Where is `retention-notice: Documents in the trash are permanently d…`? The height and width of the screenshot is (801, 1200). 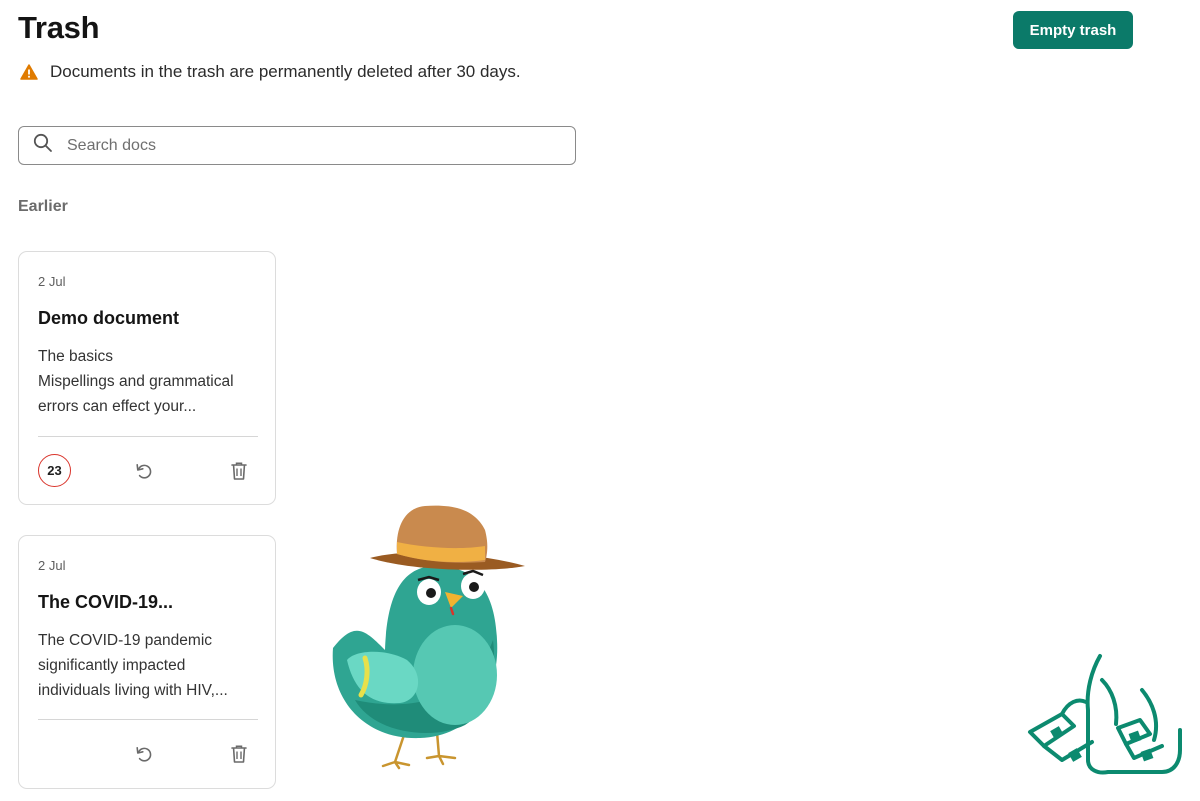 retention-notice: Documents in the trash are permanently d… is located at coordinates (270, 72).